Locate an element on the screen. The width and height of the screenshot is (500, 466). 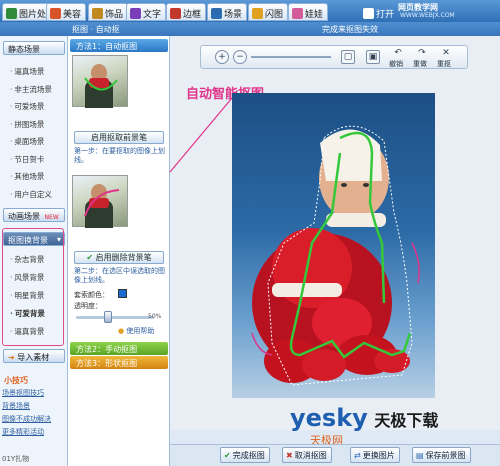
import-material-button: ➜ 导入素材 is located at coordinates (34, 356).